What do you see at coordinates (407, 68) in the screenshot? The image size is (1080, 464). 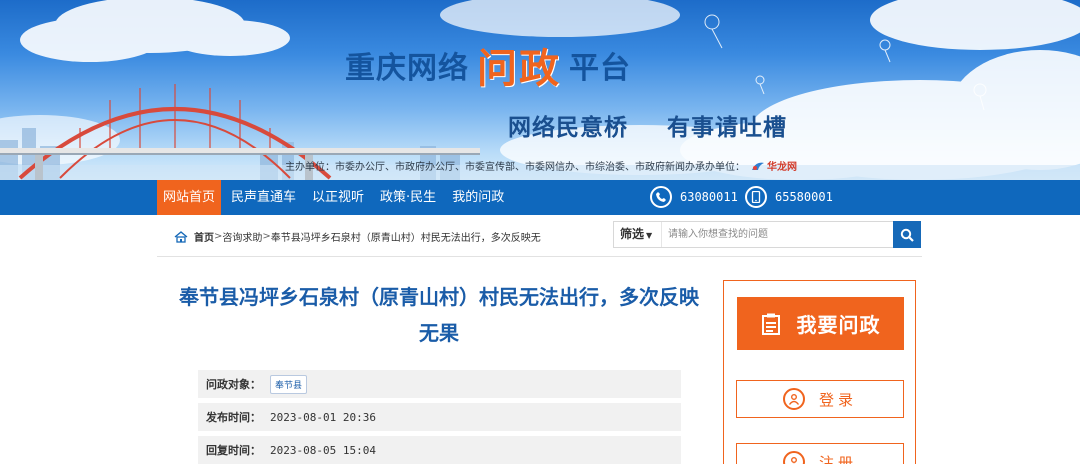 I see `site-title-part1: 重庆网络` at bounding box center [407, 68].